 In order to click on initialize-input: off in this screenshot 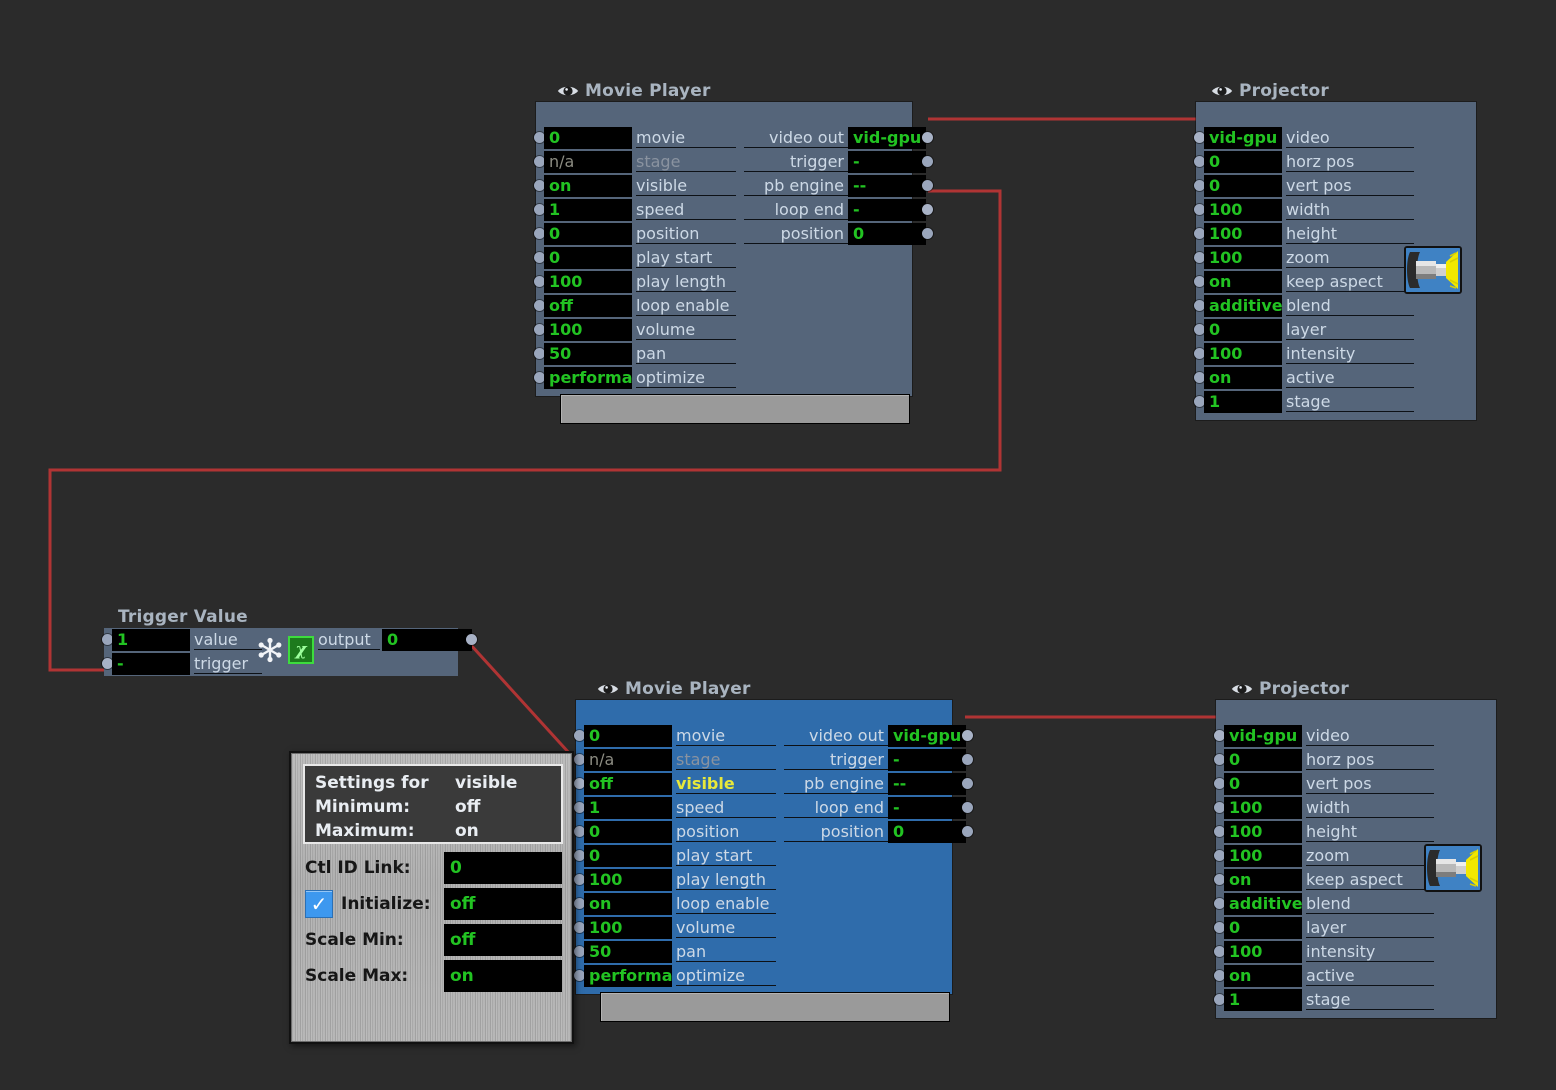, I will do `click(503, 904)`.